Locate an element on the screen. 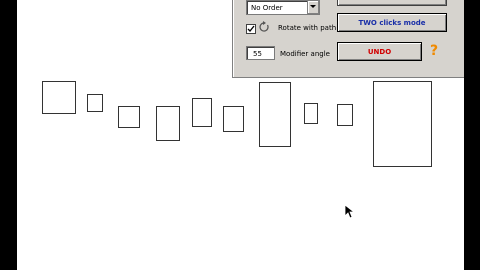 This screenshot has width=480, height=270. help-icon: ? is located at coordinates (434, 51).